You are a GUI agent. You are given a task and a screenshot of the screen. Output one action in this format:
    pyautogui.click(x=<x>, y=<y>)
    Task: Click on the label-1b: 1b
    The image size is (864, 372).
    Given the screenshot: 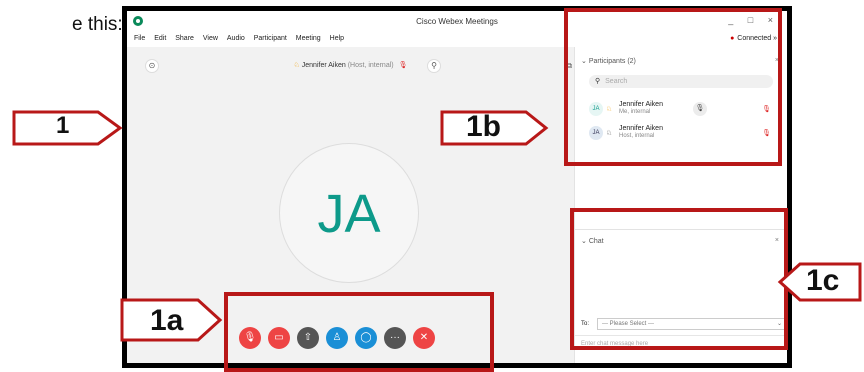 What is the action you would take?
    pyautogui.click(x=484, y=126)
    